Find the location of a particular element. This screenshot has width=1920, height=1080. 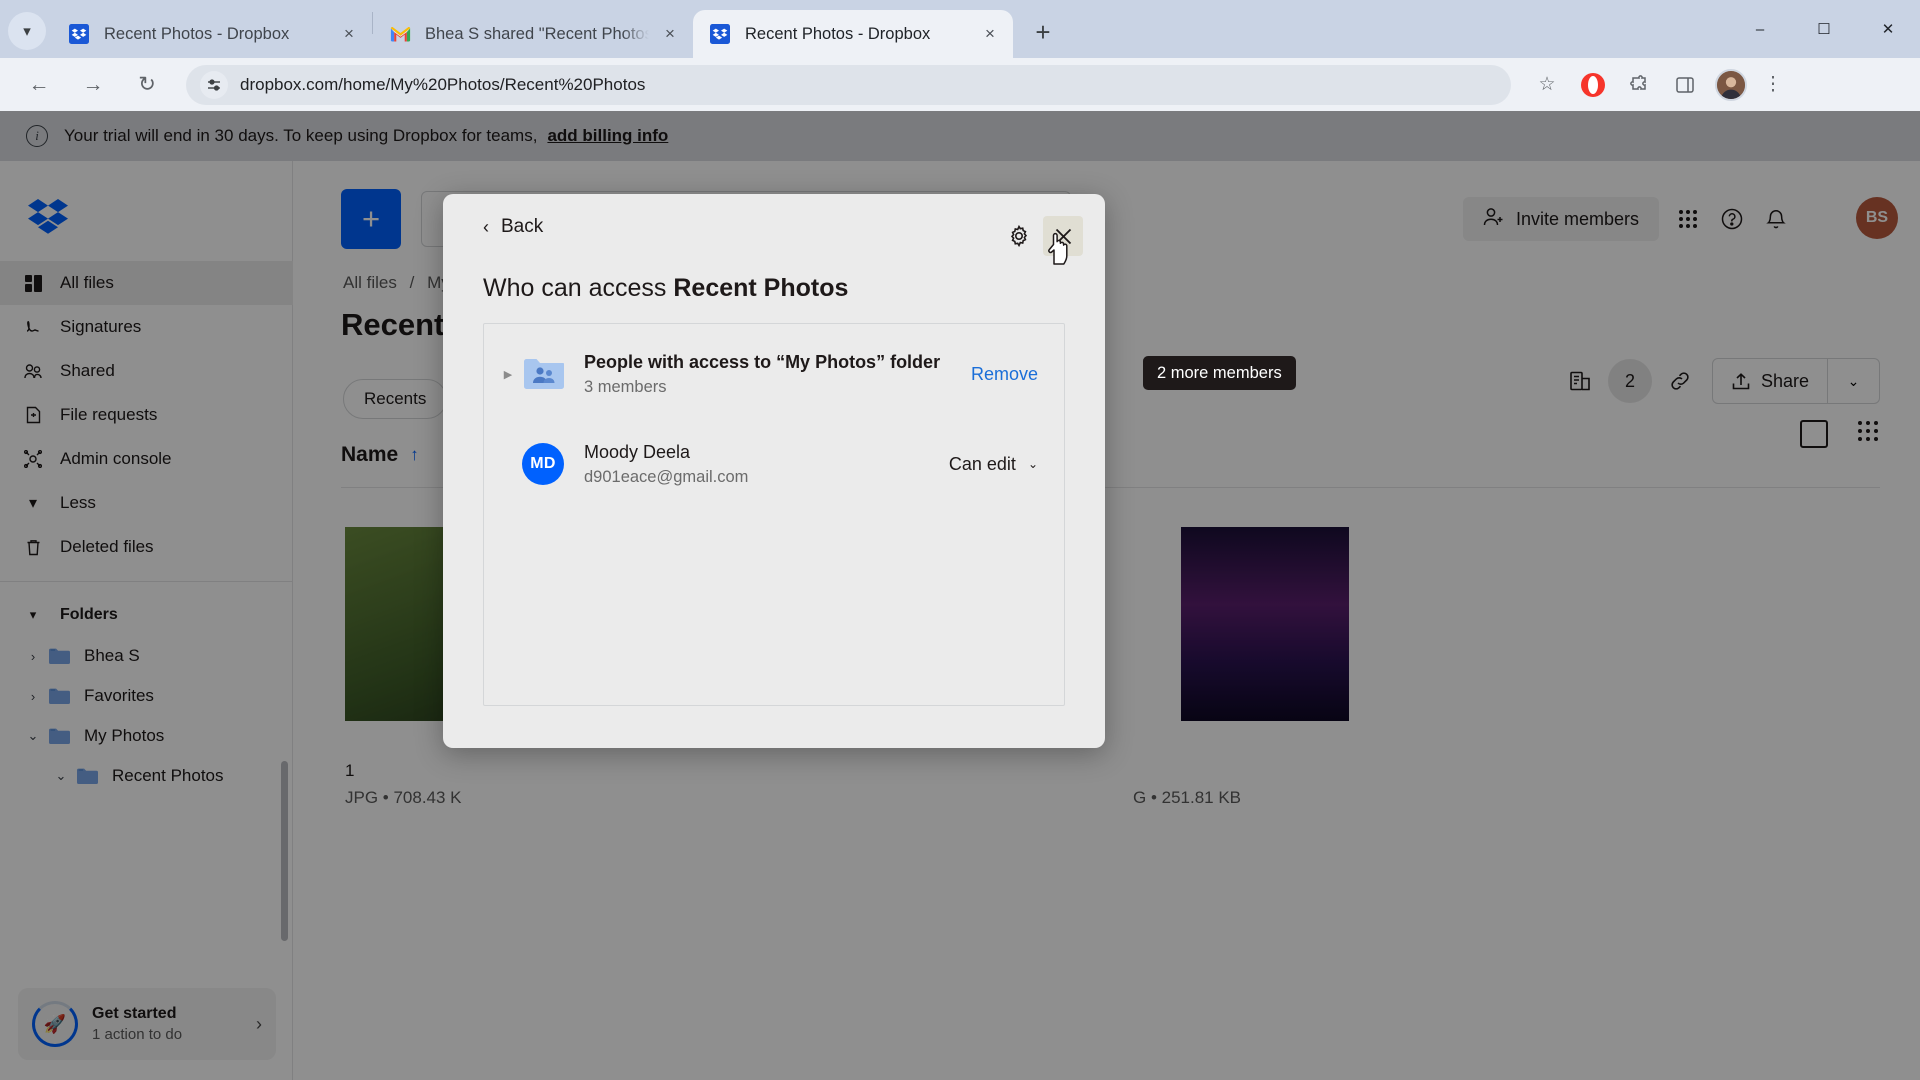

browser-tab-3-active: Recent Photos - Dropbox × is located at coordinates (853, 34).